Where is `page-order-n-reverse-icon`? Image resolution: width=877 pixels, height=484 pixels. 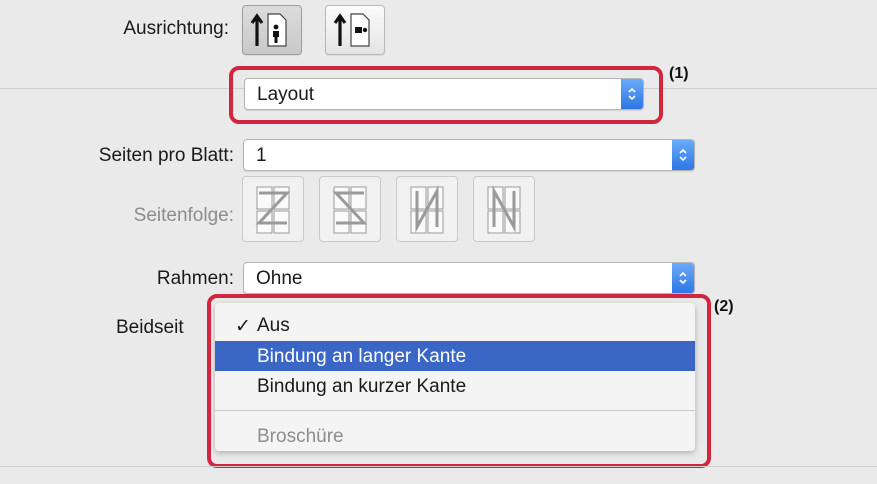
page-order-n-reverse-icon is located at coordinates (427, 209).